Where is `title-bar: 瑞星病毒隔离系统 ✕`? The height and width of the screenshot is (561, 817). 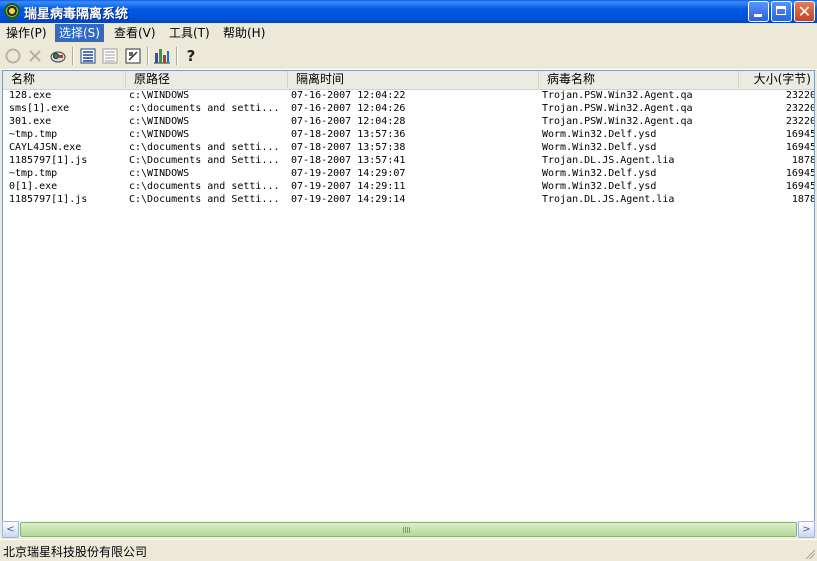 title-bar: 瑞星病毒隔离系统 ✕ is located at coordinates (408, 11).